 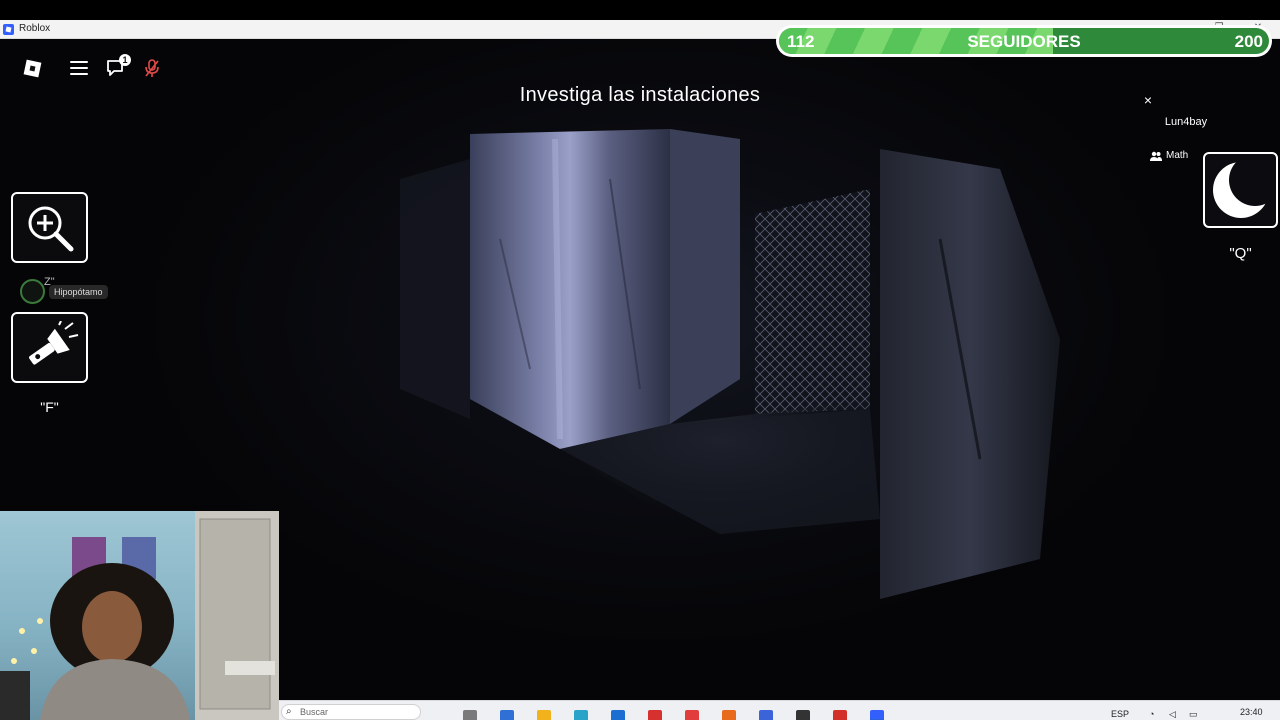 What do you see at coordinates (53, 342) in the screenshot?
I see `flashlight-icon` at bounding box center [53, 342].